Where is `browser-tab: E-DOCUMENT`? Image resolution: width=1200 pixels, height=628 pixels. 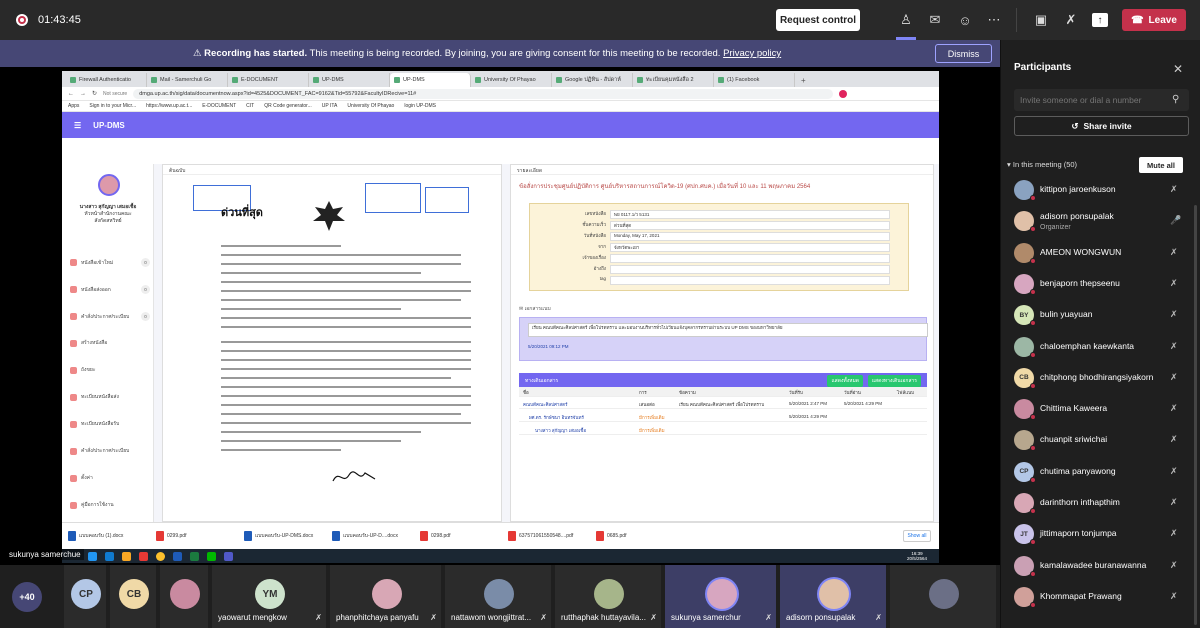
browser-tab: E-DOCUMENT is located at coordinates (268, 80).